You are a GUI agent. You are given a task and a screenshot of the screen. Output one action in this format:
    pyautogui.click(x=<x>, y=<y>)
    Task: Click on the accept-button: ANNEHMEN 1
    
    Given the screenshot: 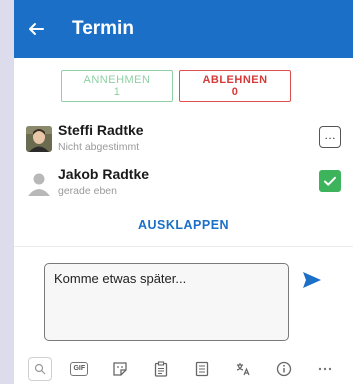 What is the action you would take?
    pyautogui.click(x=117, y=86)
    